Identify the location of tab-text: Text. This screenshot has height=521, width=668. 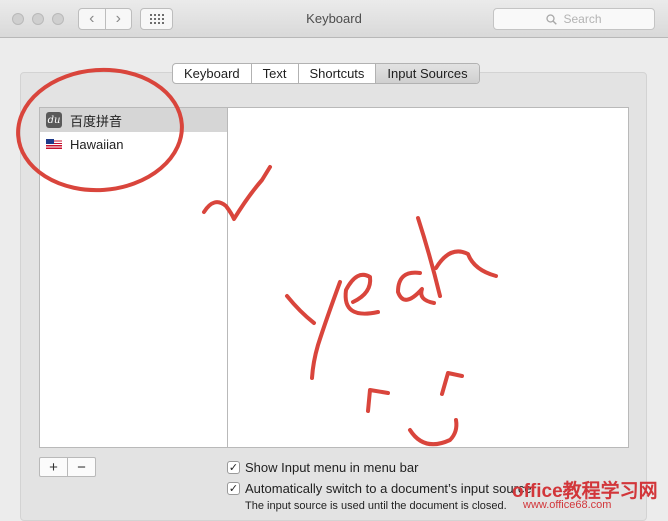
(274, 73).